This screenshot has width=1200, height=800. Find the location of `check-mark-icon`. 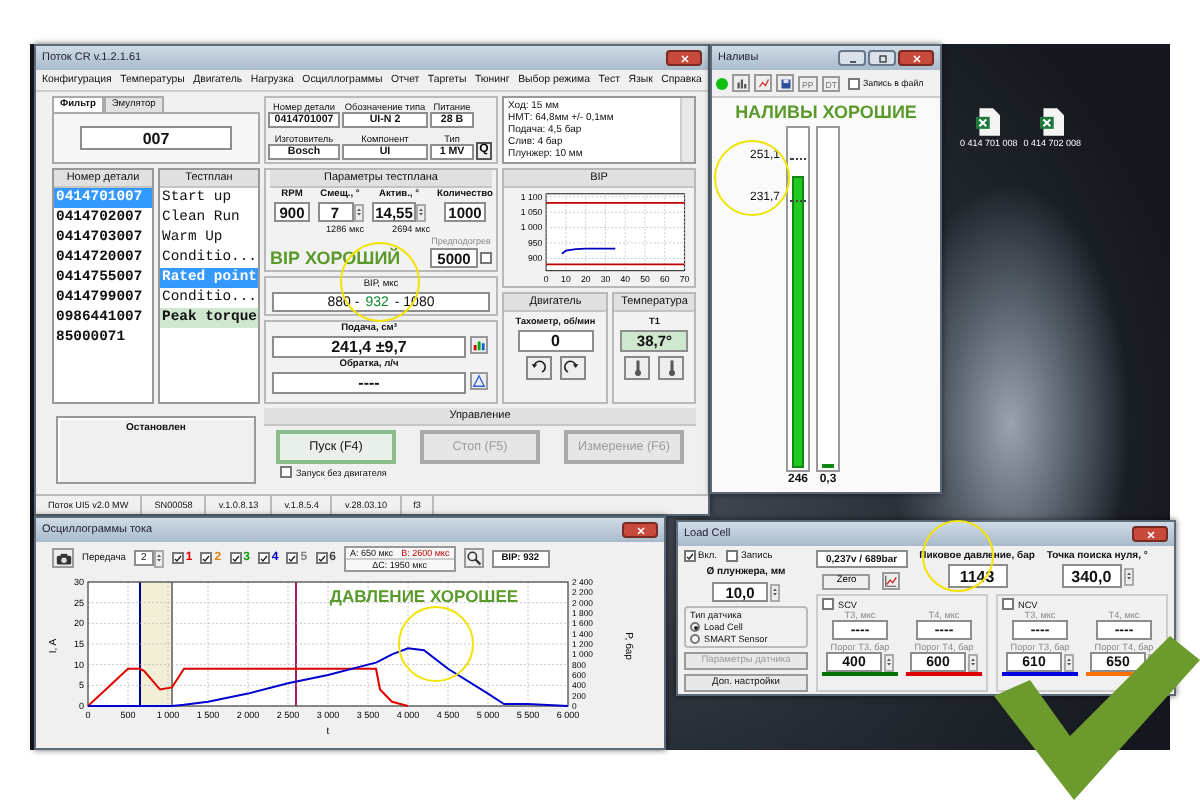

check-mark-icon is located at coordinates (1097, 718).